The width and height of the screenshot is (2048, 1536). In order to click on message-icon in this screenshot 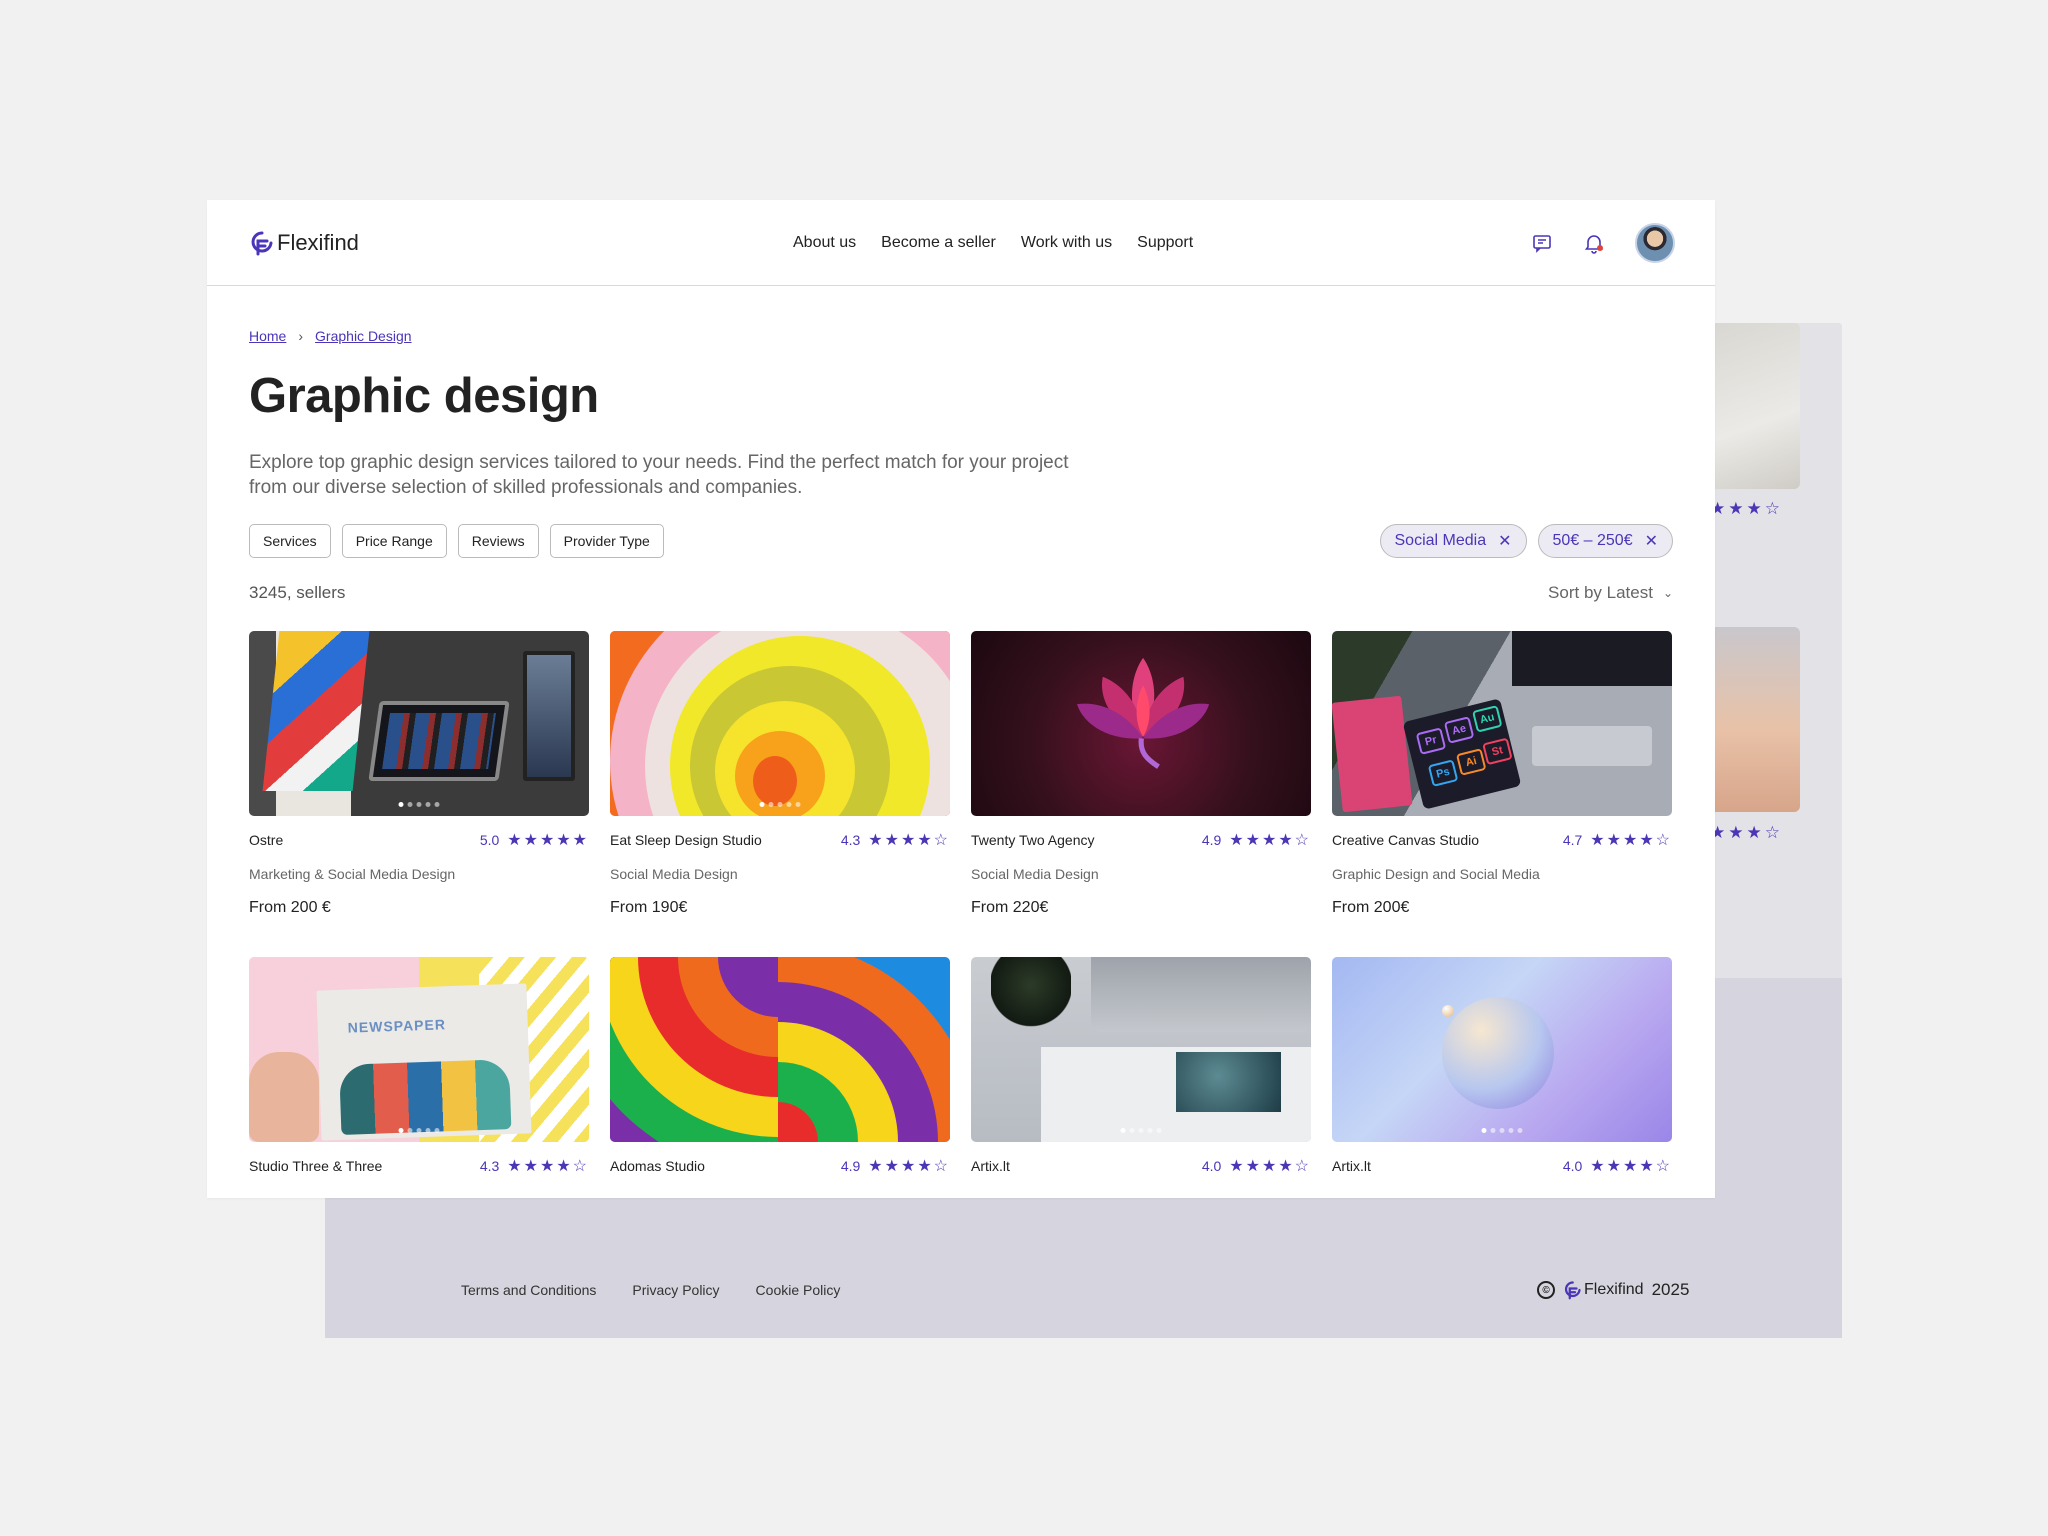, I will do `click(1542, 243)`.